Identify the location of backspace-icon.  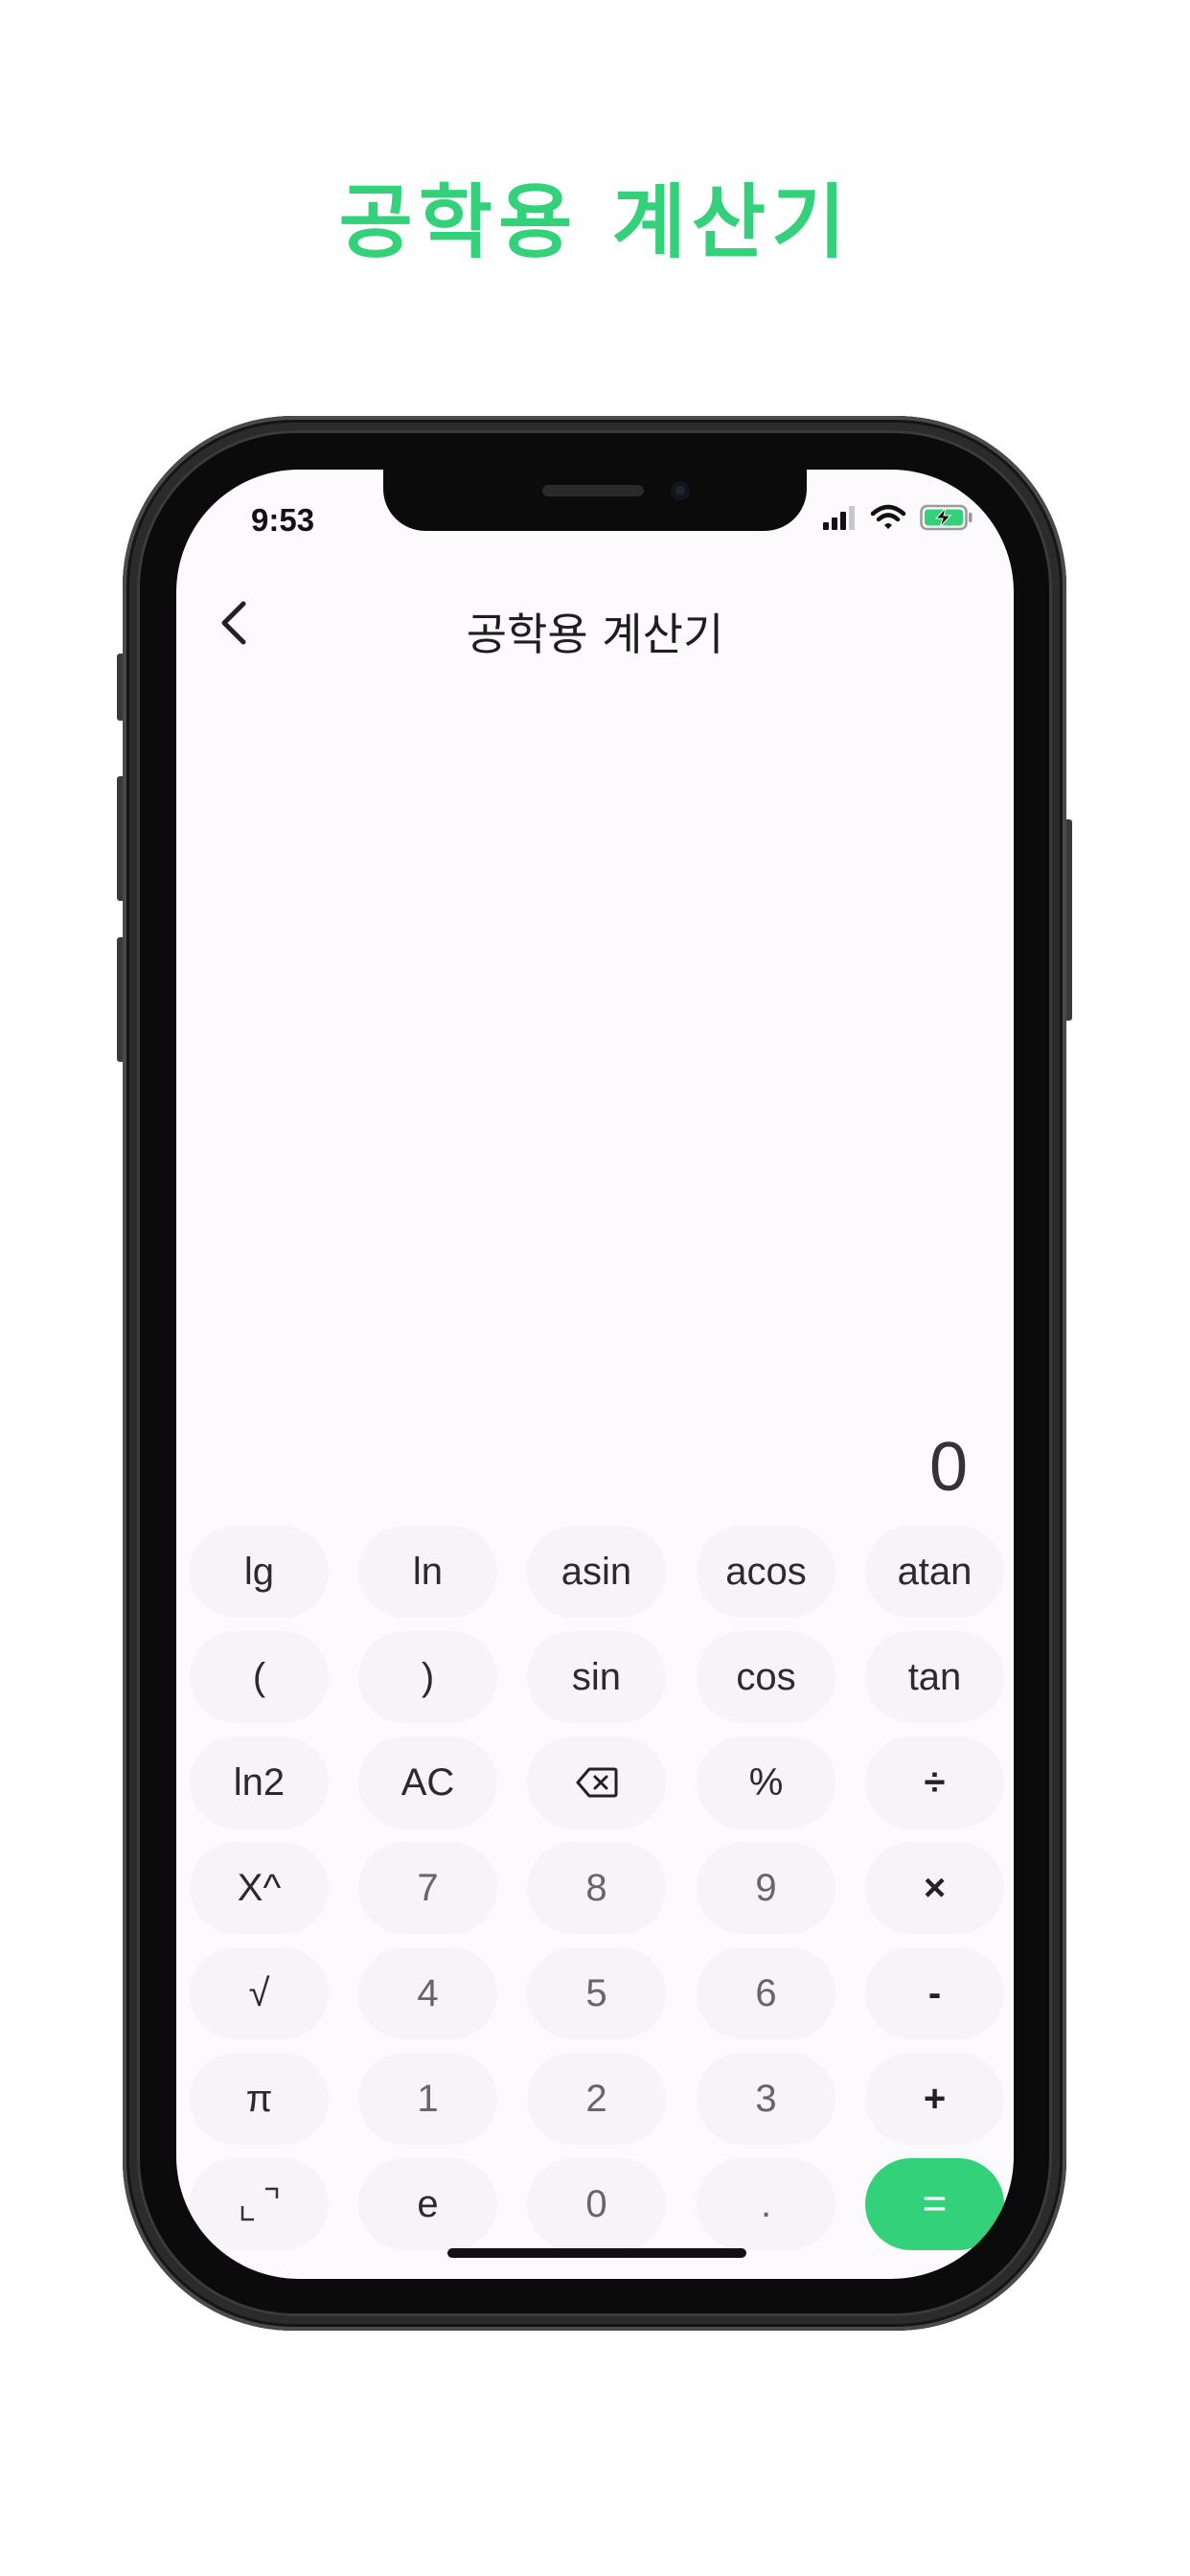
(596, 1782).